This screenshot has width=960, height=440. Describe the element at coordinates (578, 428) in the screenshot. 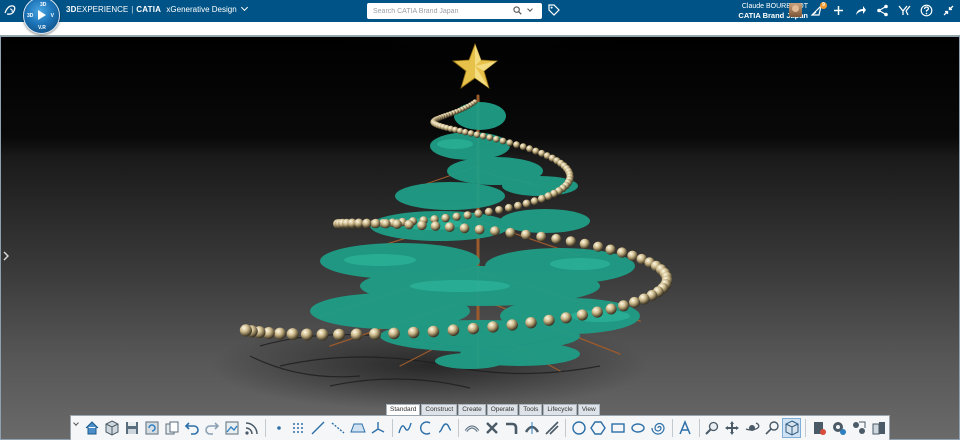

I see `circle-icon` at that location.